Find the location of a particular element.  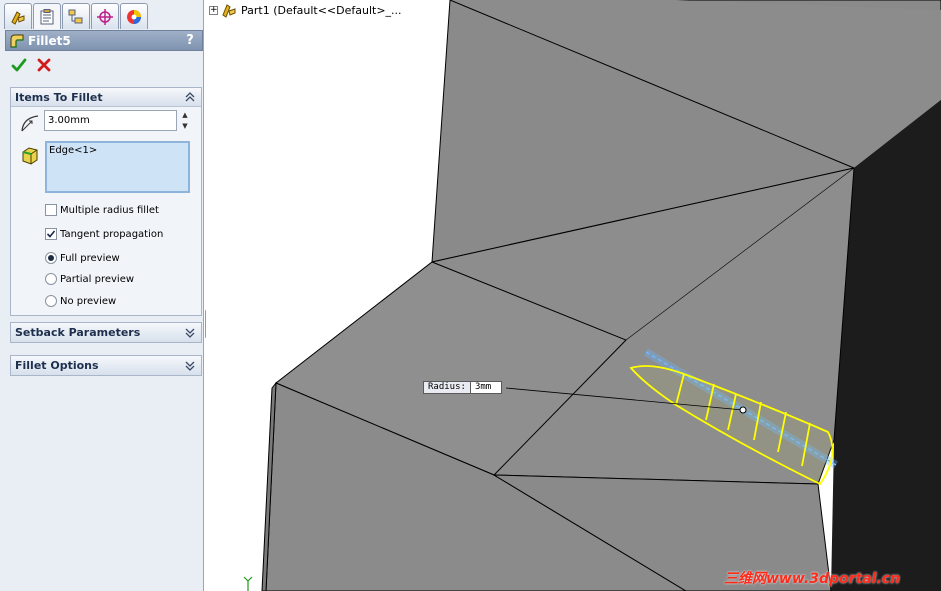

full-preview-radio: Full preview is located at coordinates (82, 258).